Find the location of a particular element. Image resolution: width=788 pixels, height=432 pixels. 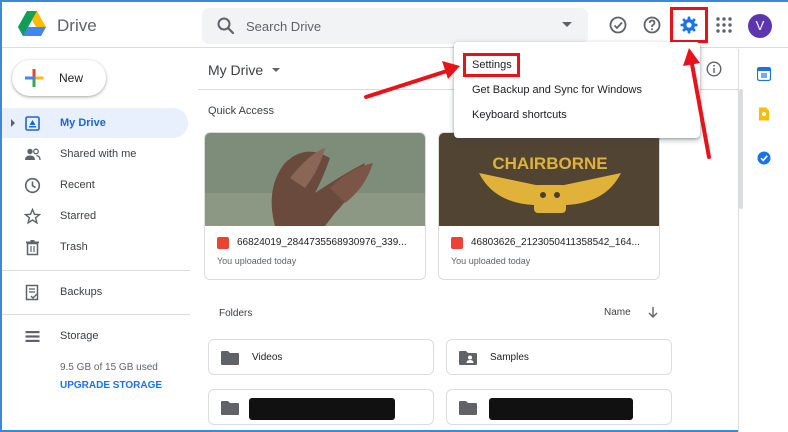

clock-icon is located at coordinates (32, 185).